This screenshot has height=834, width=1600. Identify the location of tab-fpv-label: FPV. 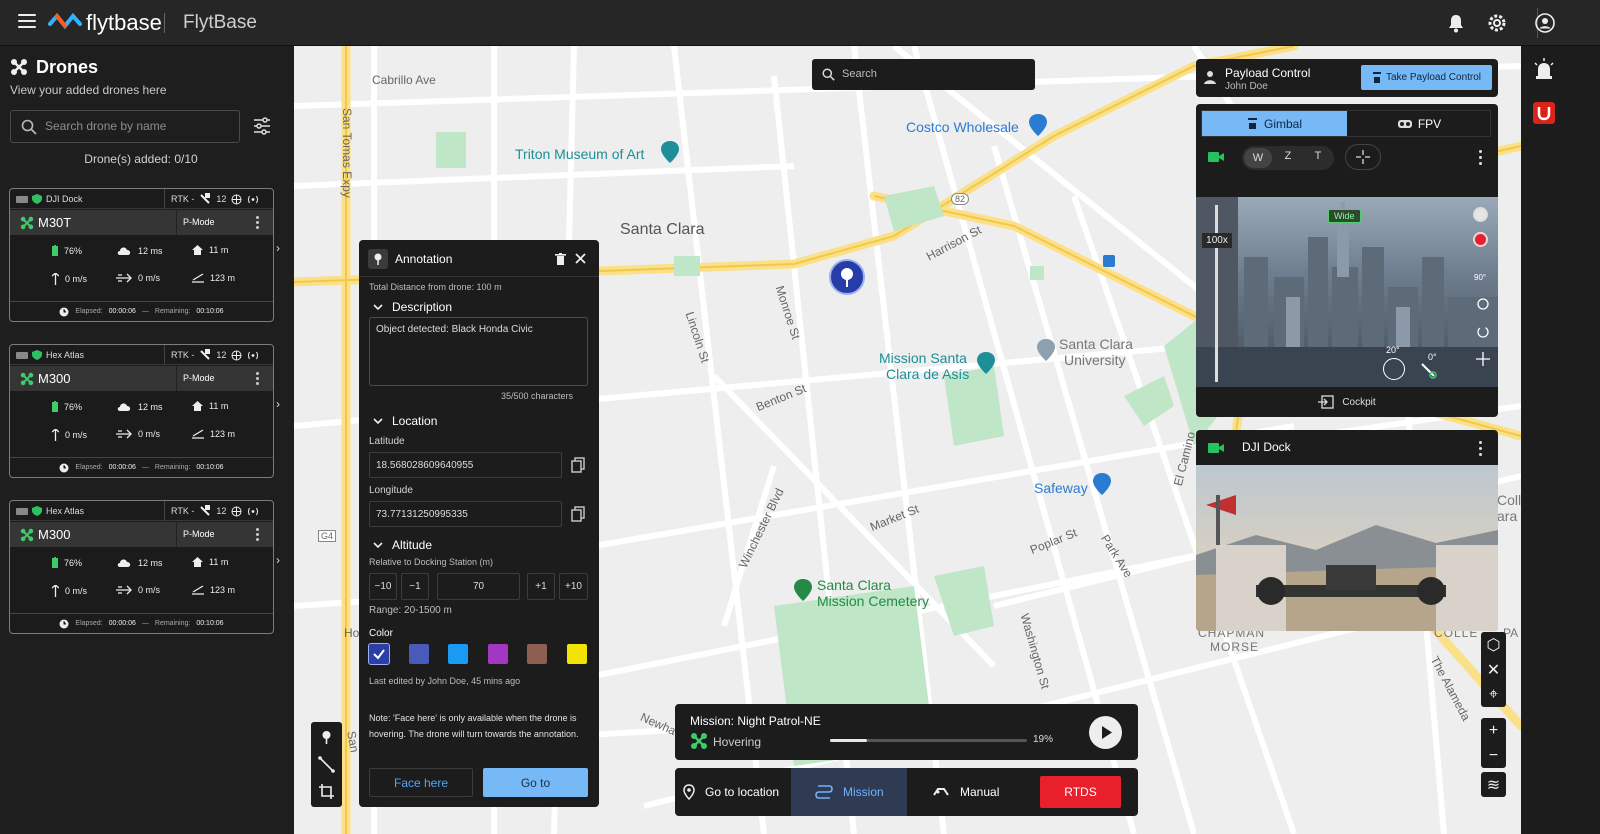
(1429, 123).